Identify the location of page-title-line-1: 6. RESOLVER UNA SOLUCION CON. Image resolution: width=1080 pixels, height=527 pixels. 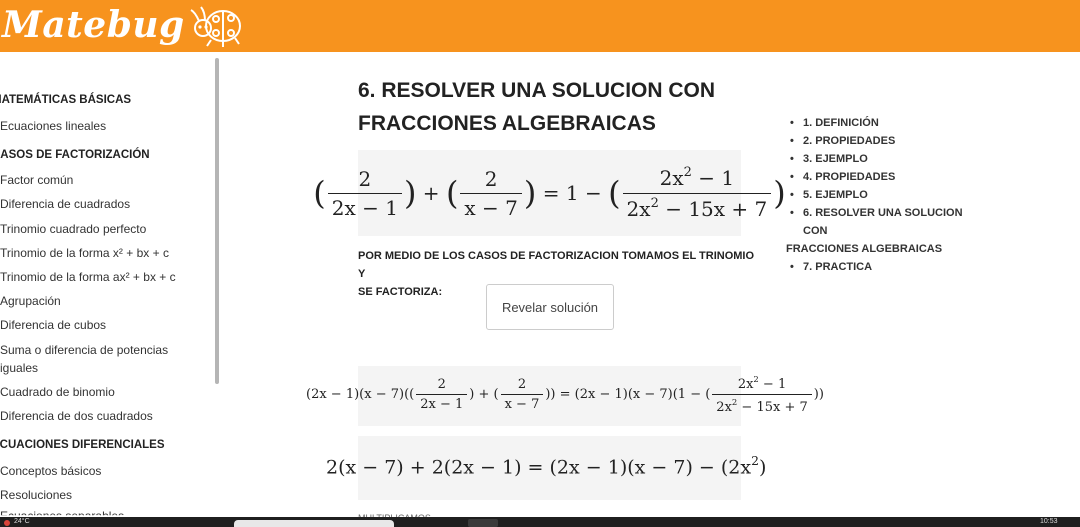
(537, 90).